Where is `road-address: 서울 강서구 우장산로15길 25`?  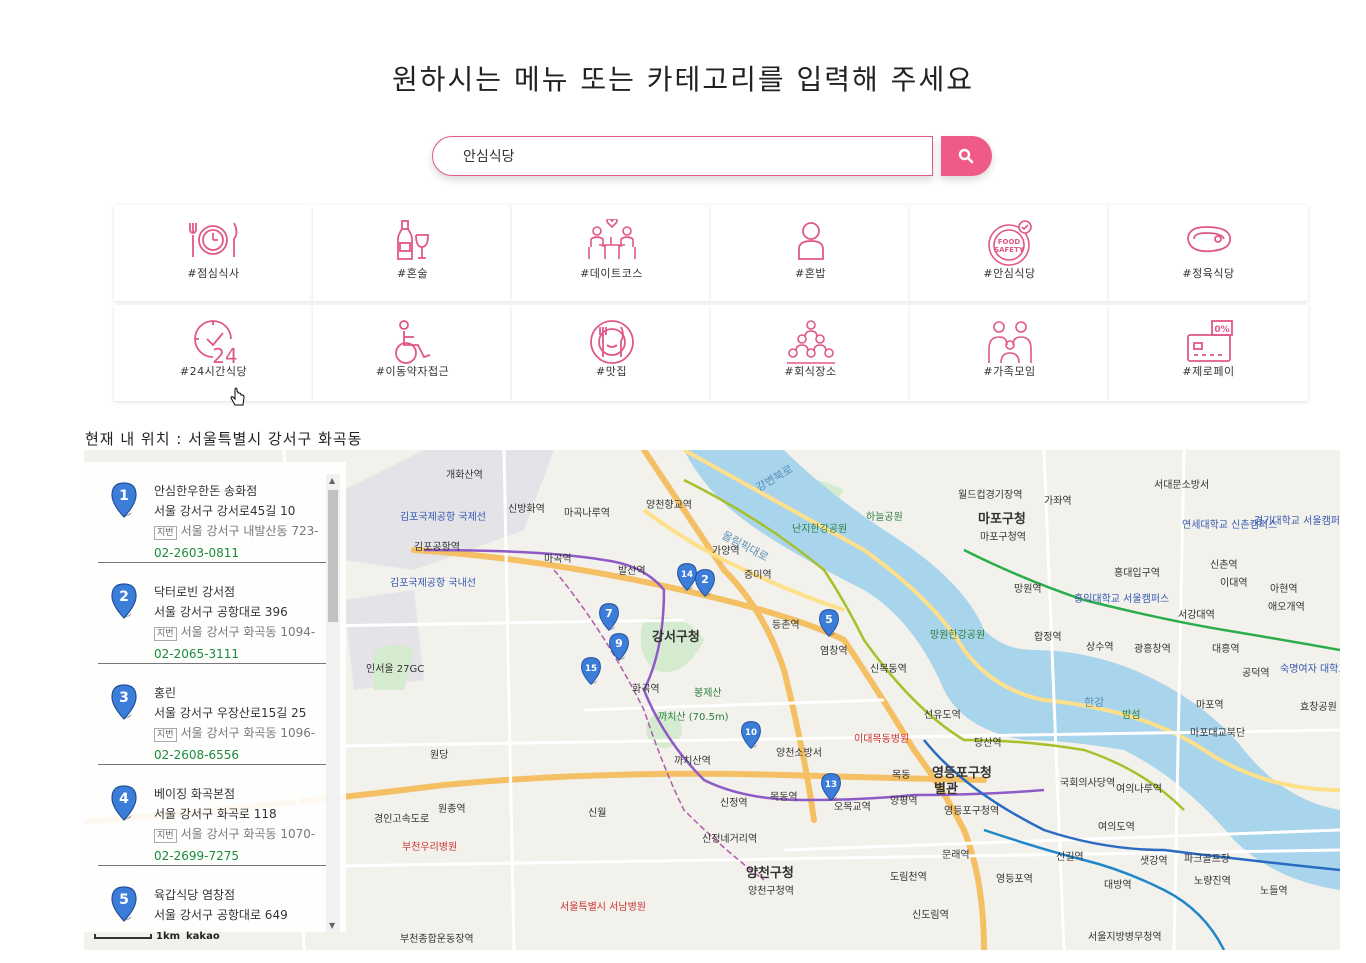 road-address: 서울 강서구 우장산로15길 25 is located at coordinates (230, 713).